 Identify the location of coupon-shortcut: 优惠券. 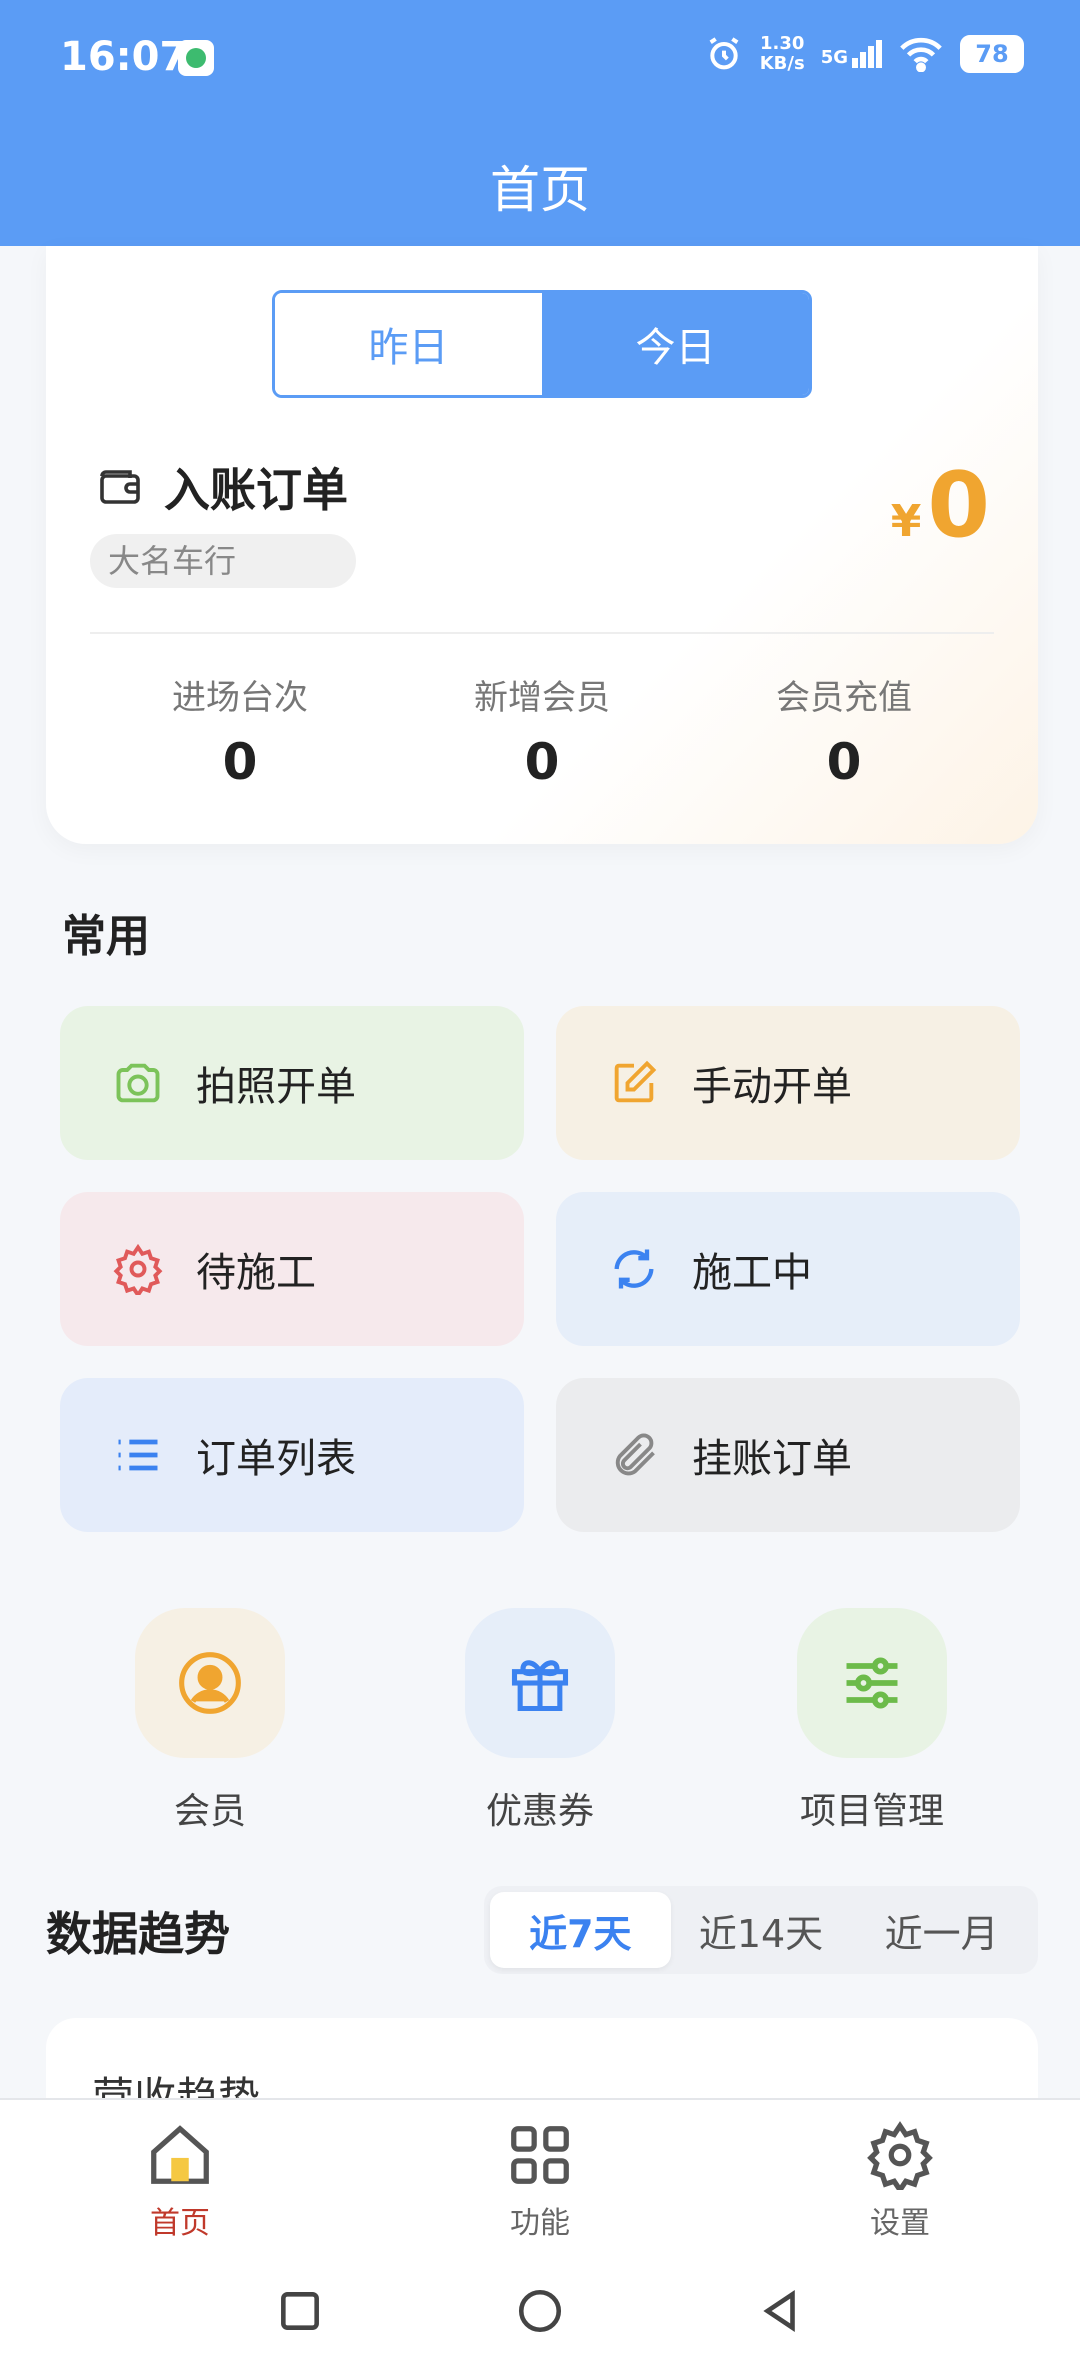
(540, 1721).